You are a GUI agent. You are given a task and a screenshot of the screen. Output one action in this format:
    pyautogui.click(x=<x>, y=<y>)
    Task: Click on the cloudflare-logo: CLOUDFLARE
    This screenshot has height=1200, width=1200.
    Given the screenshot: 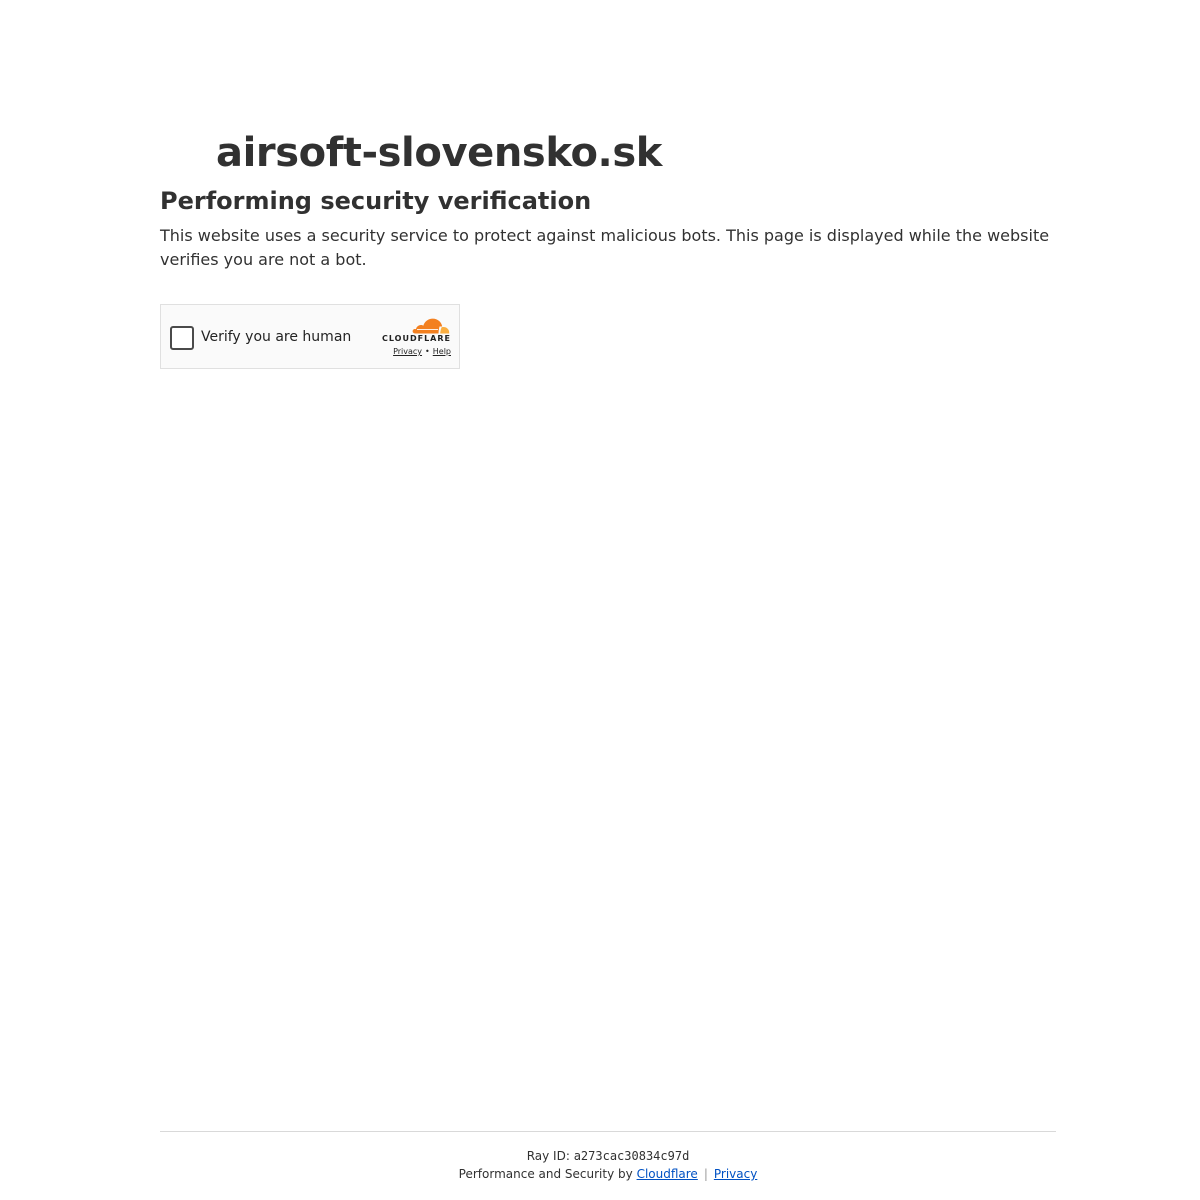 What is the action you would take?
    pyautogui.click(x=412, y=330)
    